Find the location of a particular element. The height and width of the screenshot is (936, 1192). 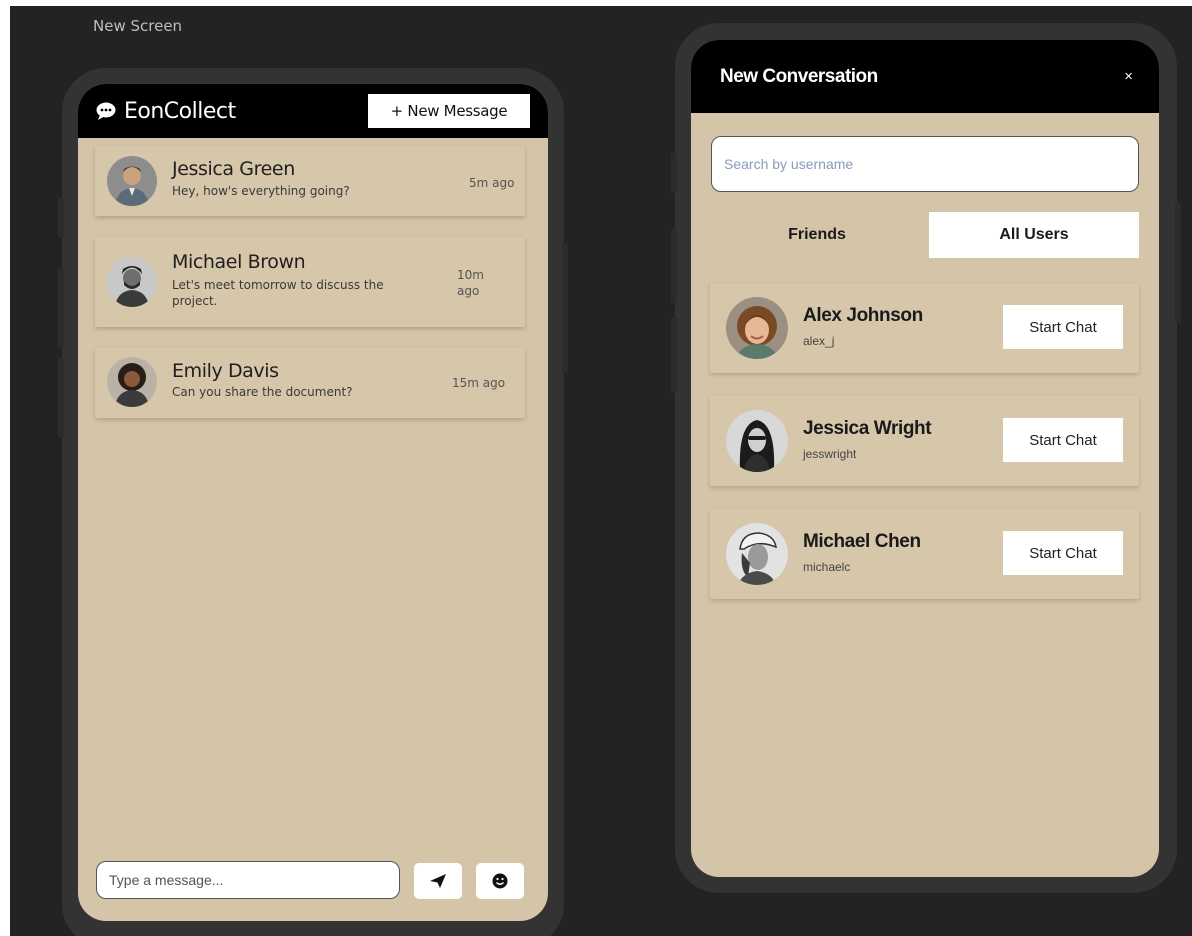

conversation-name: Emily Davis is located at coordinates (225, 371).